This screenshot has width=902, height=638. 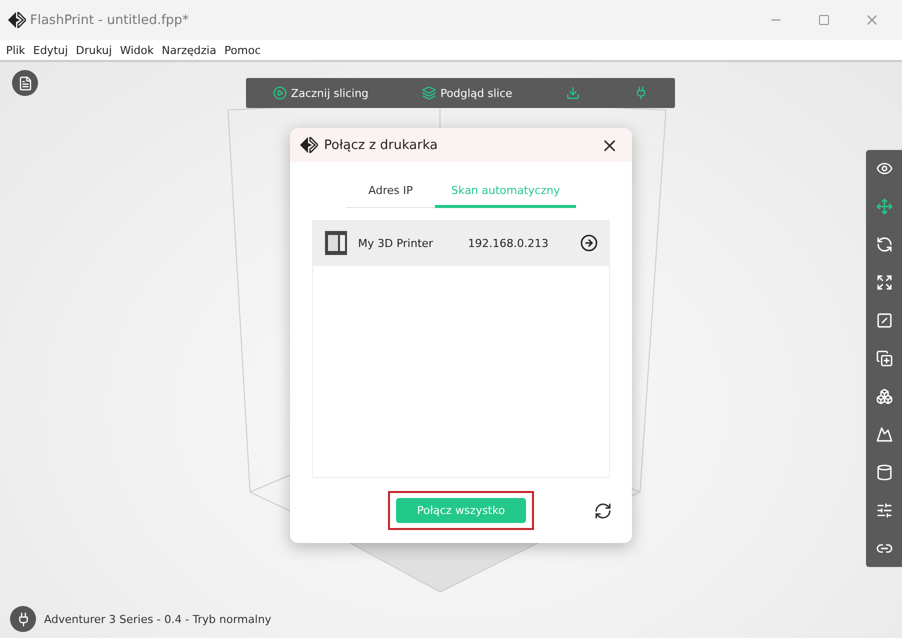 What do you see at coordinates (279, 93) in the screenshot?
I see `play-icon` at bounding box center [279, 93].